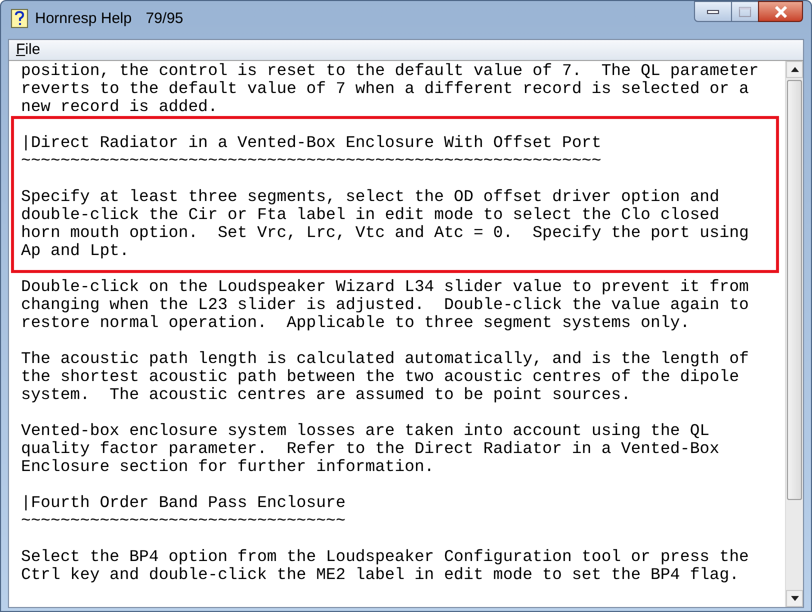 The width and height of the screenshot is (812, 612). I want to click on help-paragraph: Select the BP4 option from the Loudspeaker Configuration tool or press the Ctrl key and double-click the ME2 label in edit mode to set the BP4 flag., so click(385, 566).